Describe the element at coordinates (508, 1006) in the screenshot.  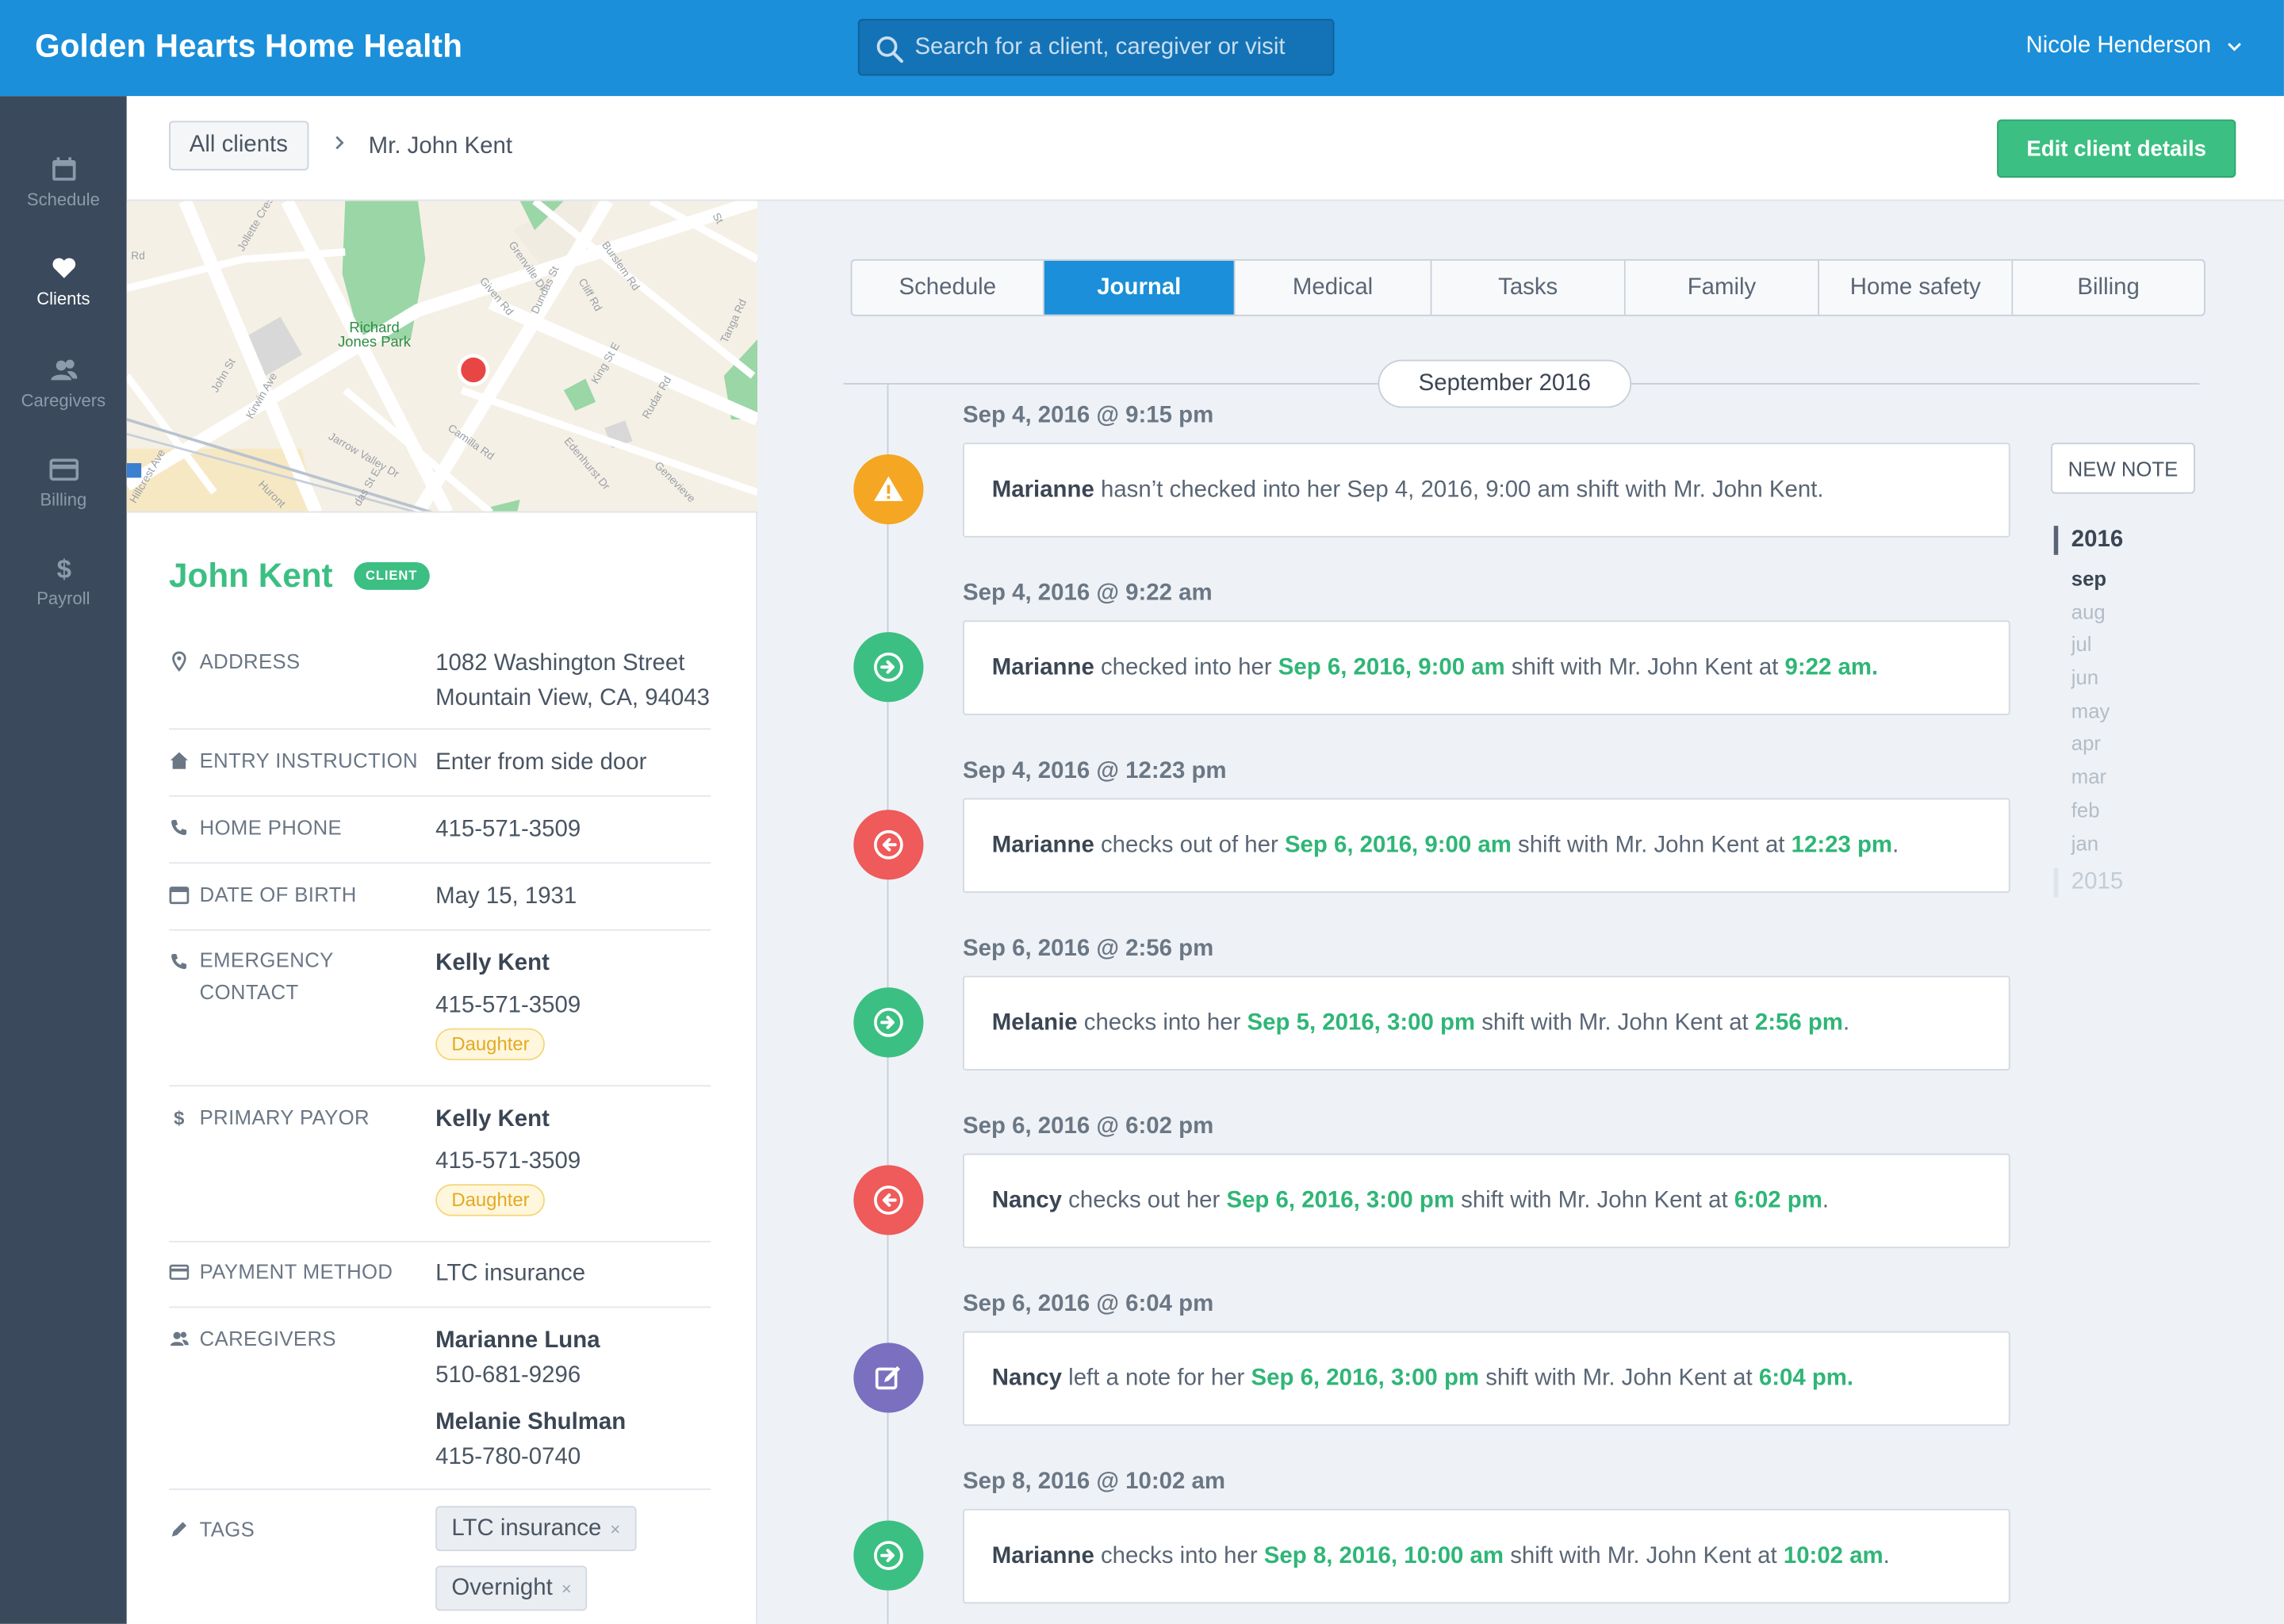
I see `emergency-contact-phone: 415-571-3509` at that location.